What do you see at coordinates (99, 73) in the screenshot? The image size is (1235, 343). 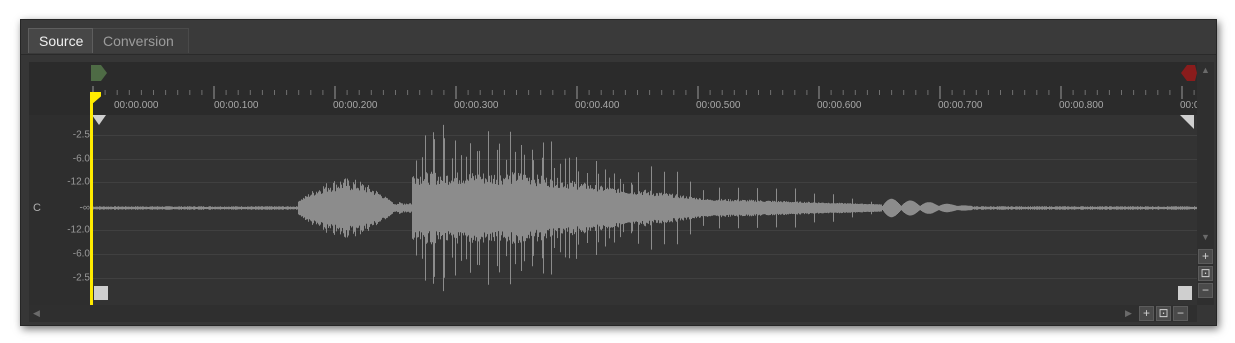 I see `start-marker-icon` at bounding box center [99, 73].